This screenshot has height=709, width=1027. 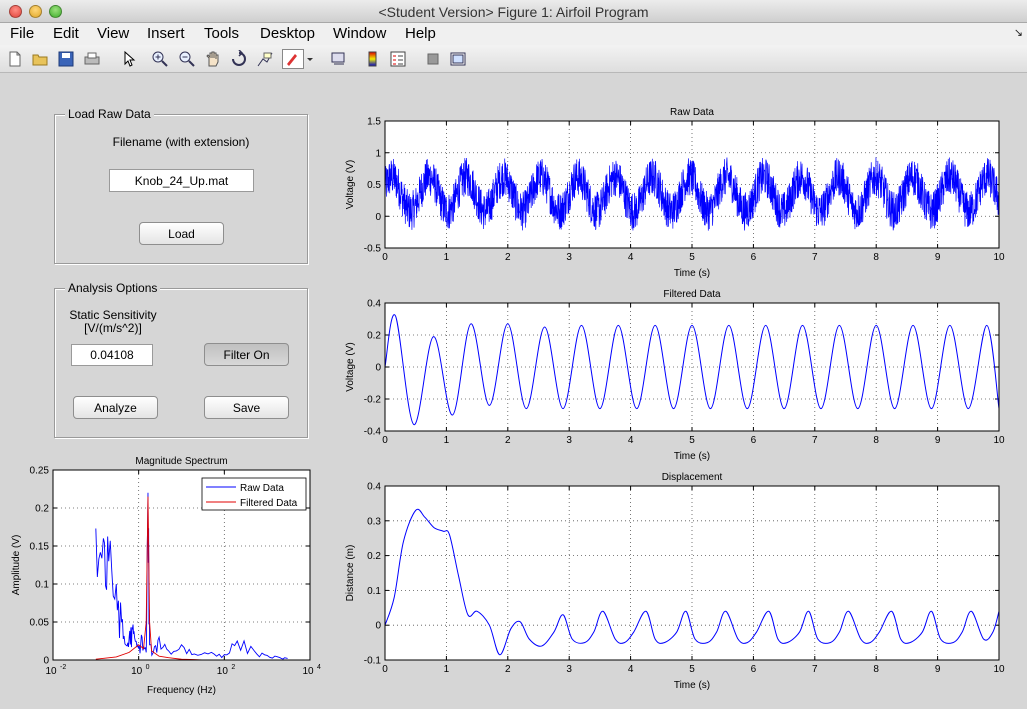 I want to click on x-tick-exponent: 4, so click(x=319, y=667).